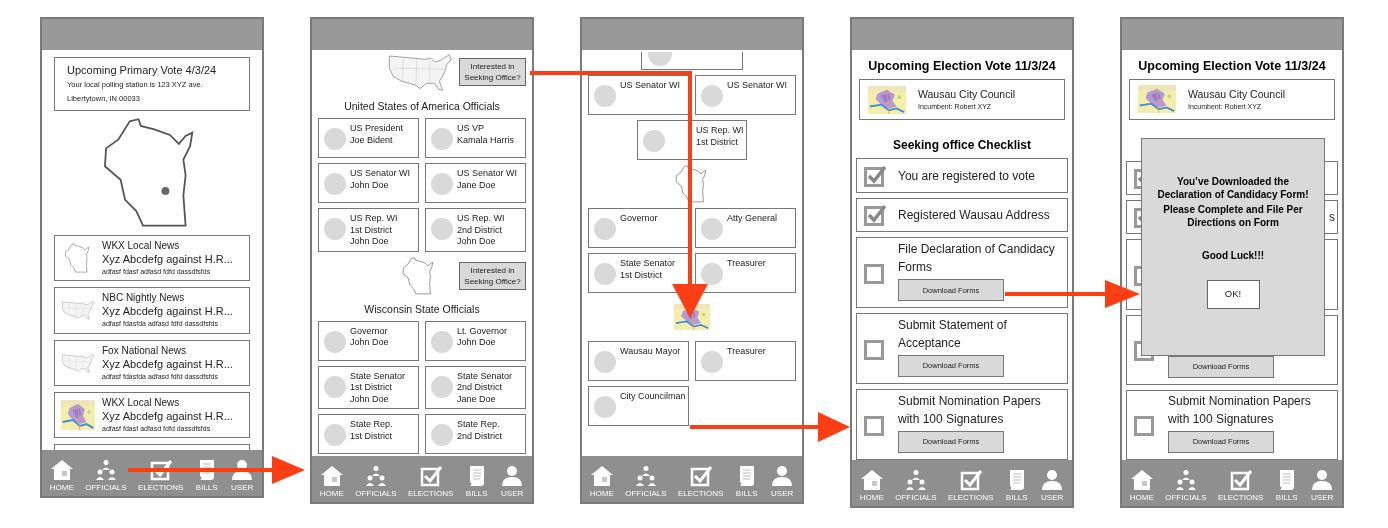 Image resolution: width=1388 pixels, height=528 pixels. What do you see at coordinates (1332, 218) in the screenshot?
I see `checklist-text: s` at bounding box center [1332, 218].